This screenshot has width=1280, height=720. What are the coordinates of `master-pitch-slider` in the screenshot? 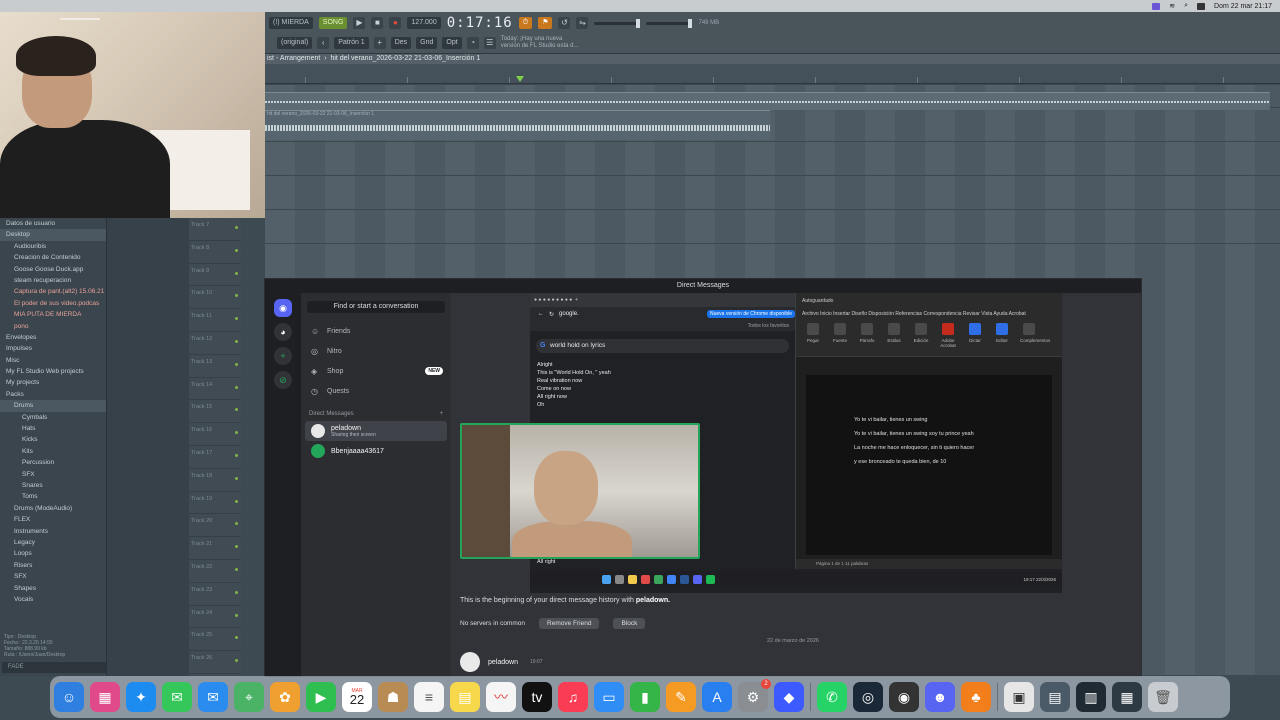 It's located at (669, 23).